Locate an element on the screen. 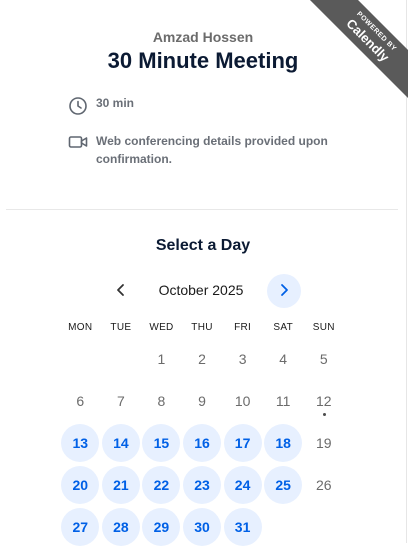 The image size is (408, 548). available-day-highlight: 13 is located at coordinates (80, 443).